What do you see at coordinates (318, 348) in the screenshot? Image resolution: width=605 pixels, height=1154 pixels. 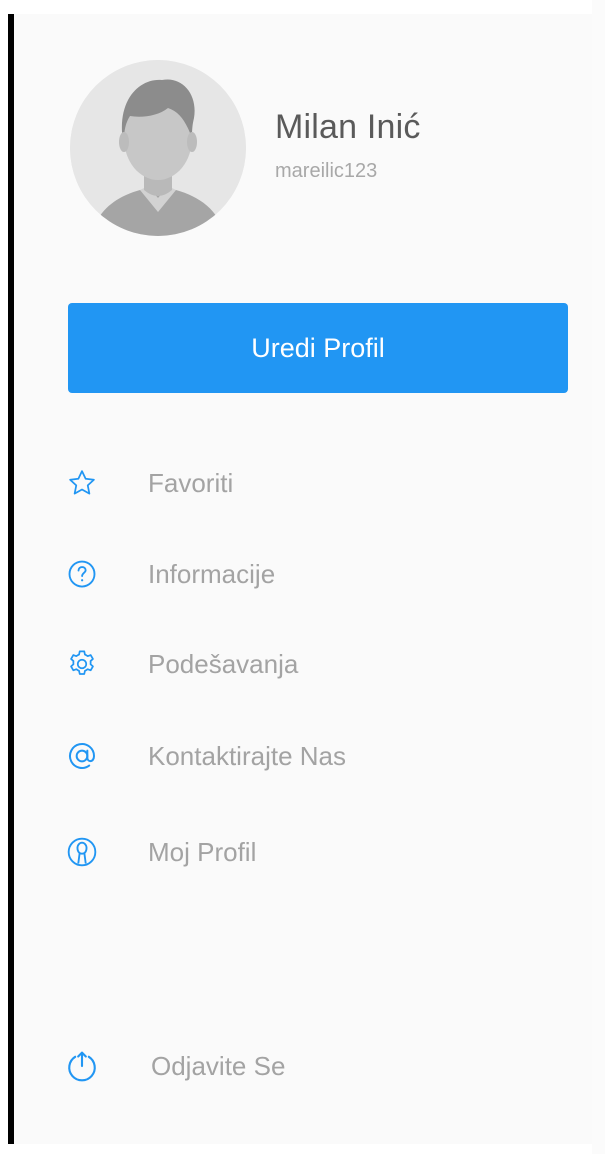 I see `edit-profile-button: Uredi Profil` at bounding box center [318, 348].